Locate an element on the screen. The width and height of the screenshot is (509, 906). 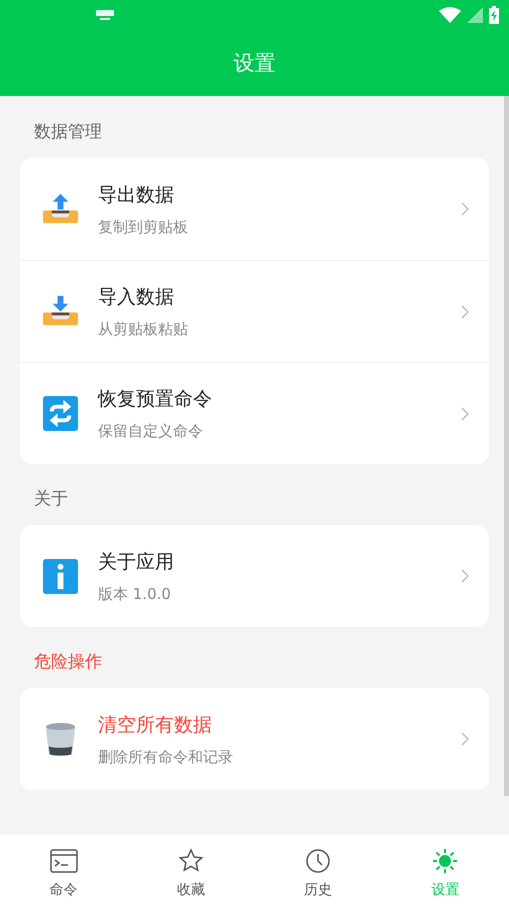
nav-tab: 收藏 is located at coordinates (190, 870).